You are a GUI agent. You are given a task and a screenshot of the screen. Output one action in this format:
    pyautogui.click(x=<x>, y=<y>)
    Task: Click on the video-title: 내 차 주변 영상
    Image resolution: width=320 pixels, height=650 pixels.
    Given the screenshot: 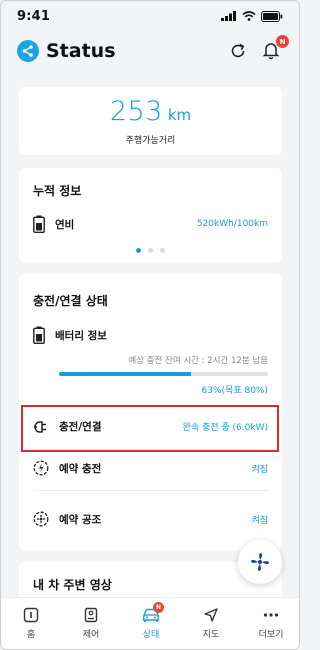 What is the action you would take?
    pyautogui.click(x=72, y=585)
    